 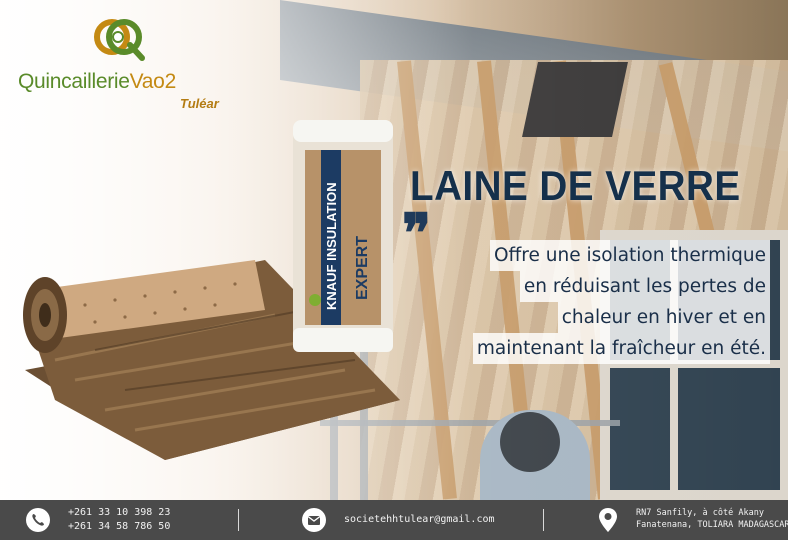 What do you see at coordinates (119, 513) in the screenshot?
I see `phone-number-1: +261 33 10 398 23` at bounding box center [119, 513].